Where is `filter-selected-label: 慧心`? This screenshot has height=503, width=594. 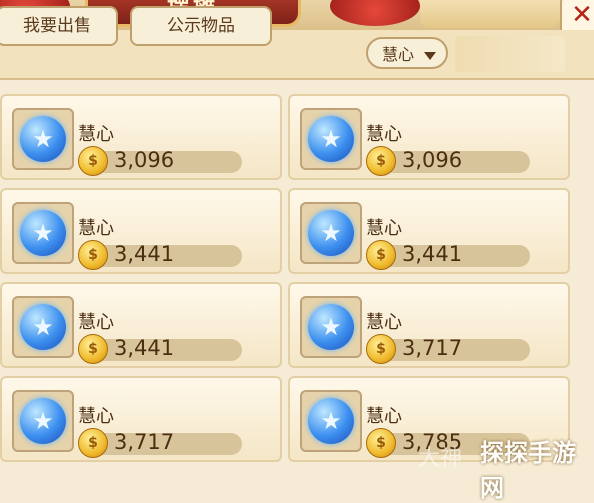 filter-selected-label: 慧心 is located at coordinates (398, 54).